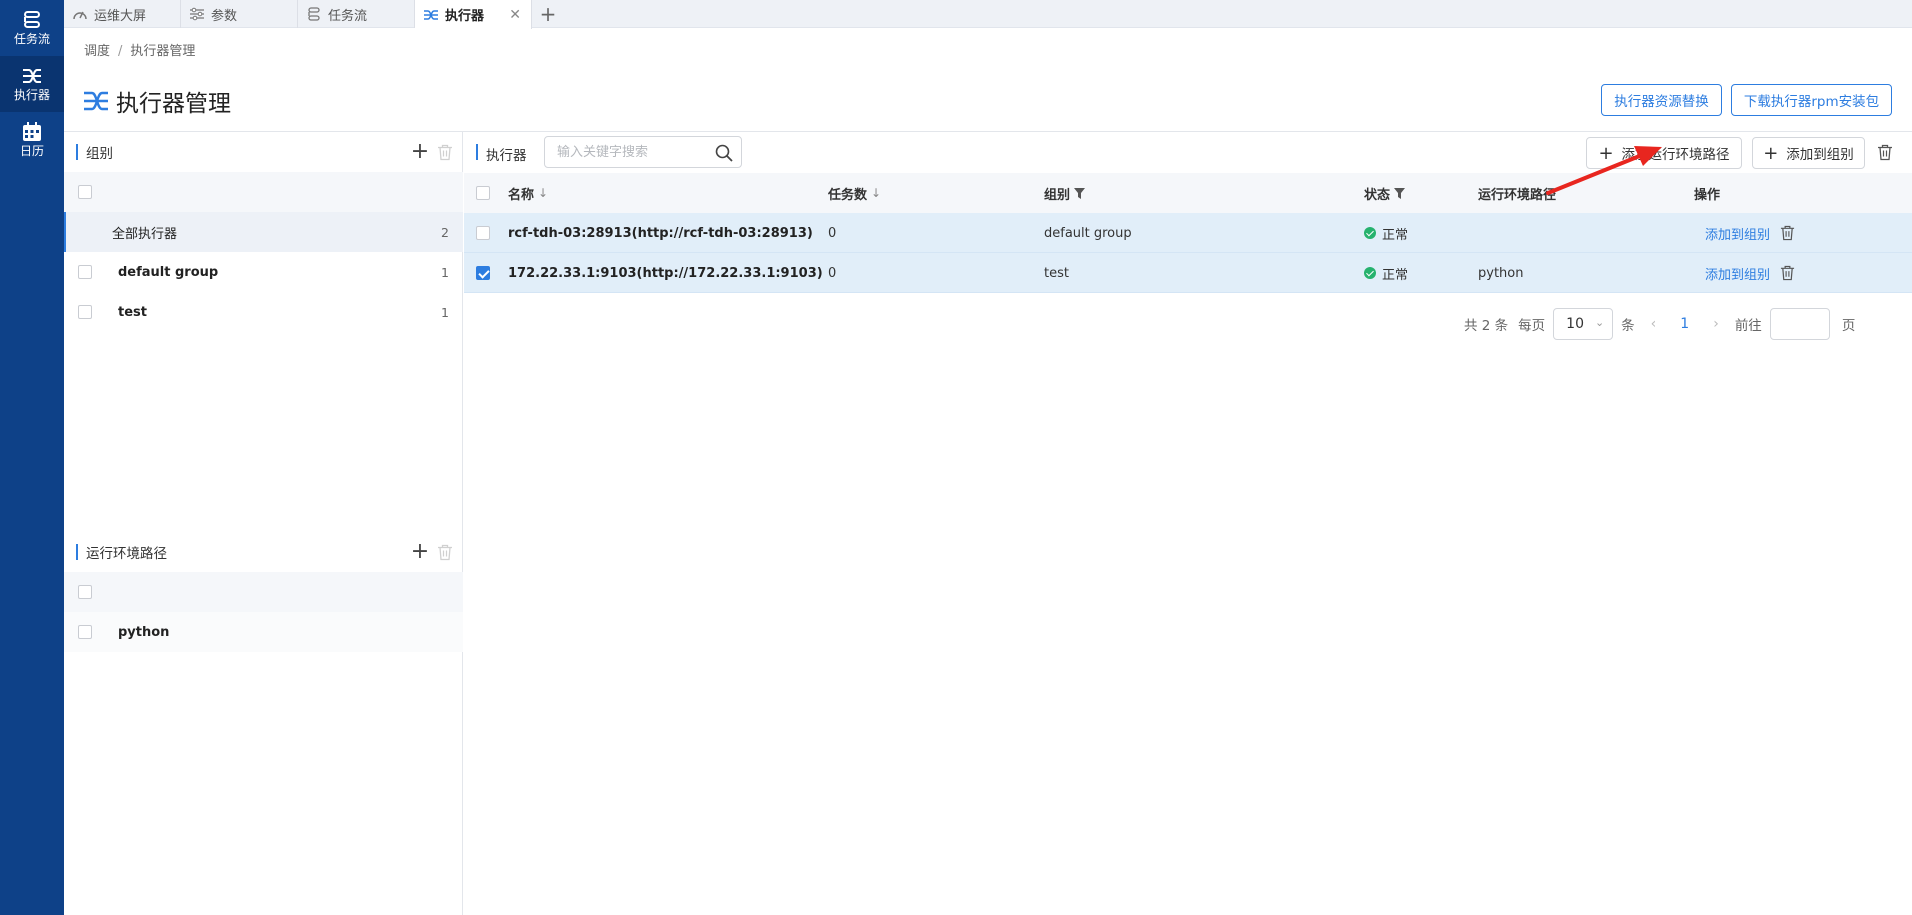 Image resolution: width=1912 pixels, height=915 pixels. I want to click on current-page-number: 1, so click(1684, 324).